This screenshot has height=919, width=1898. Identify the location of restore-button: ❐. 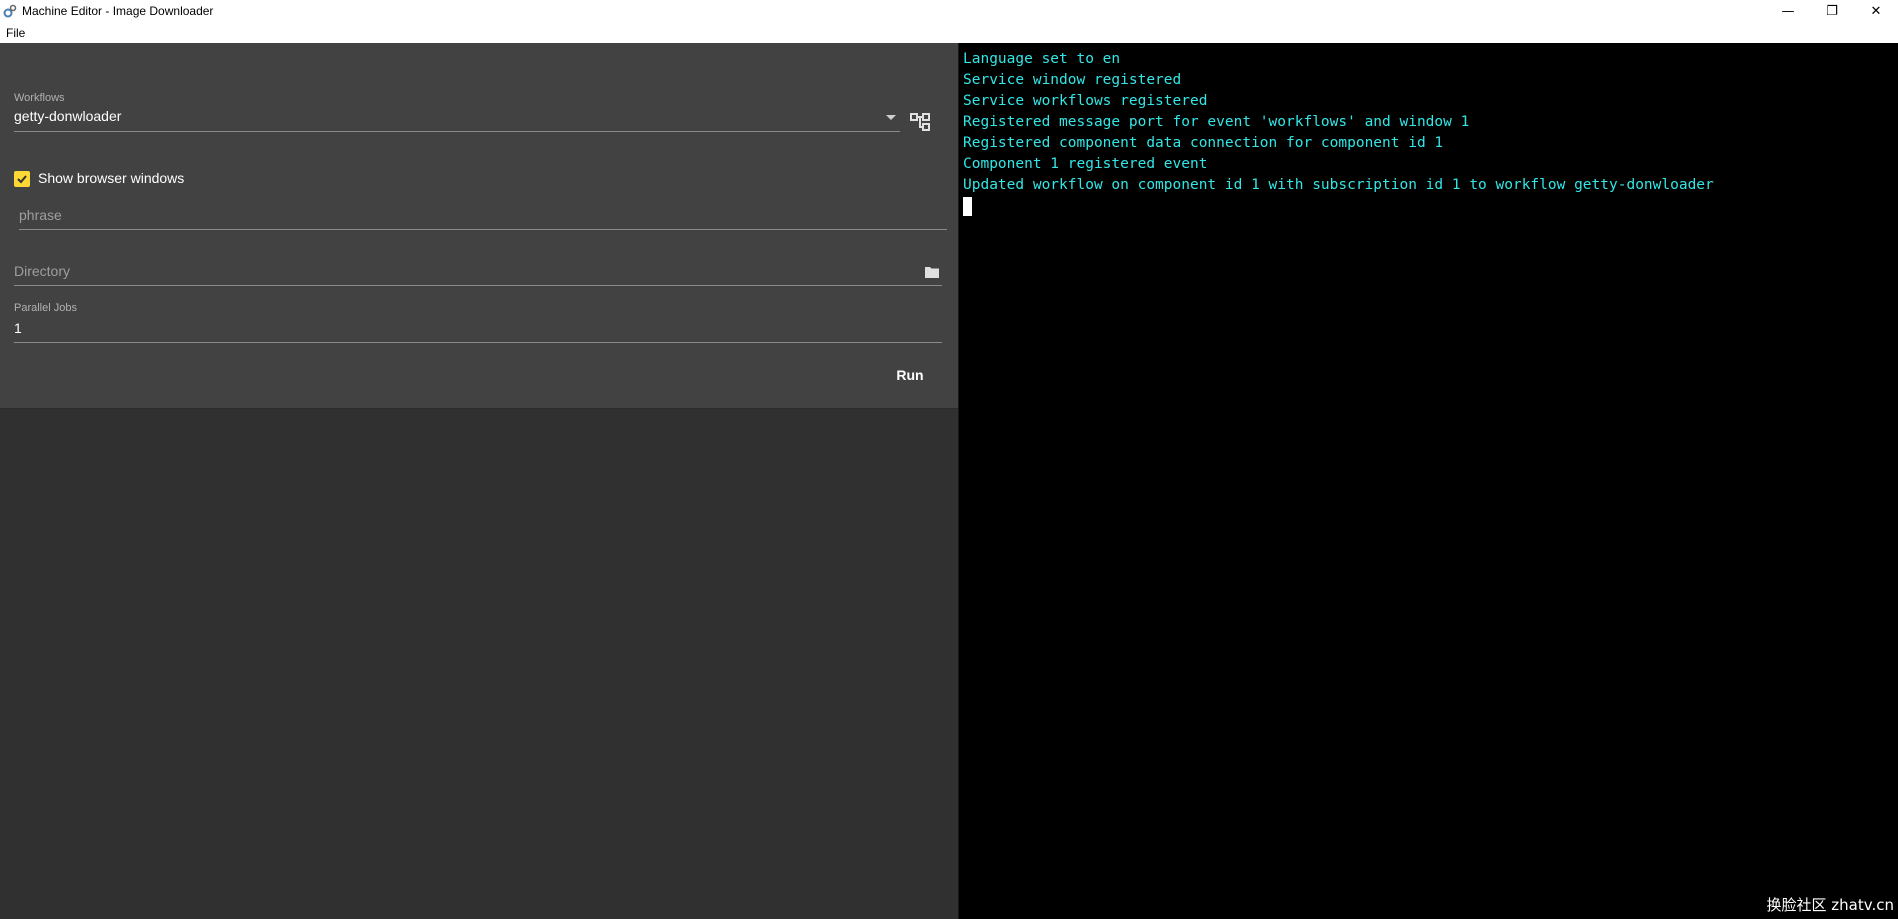
(1832, 11).